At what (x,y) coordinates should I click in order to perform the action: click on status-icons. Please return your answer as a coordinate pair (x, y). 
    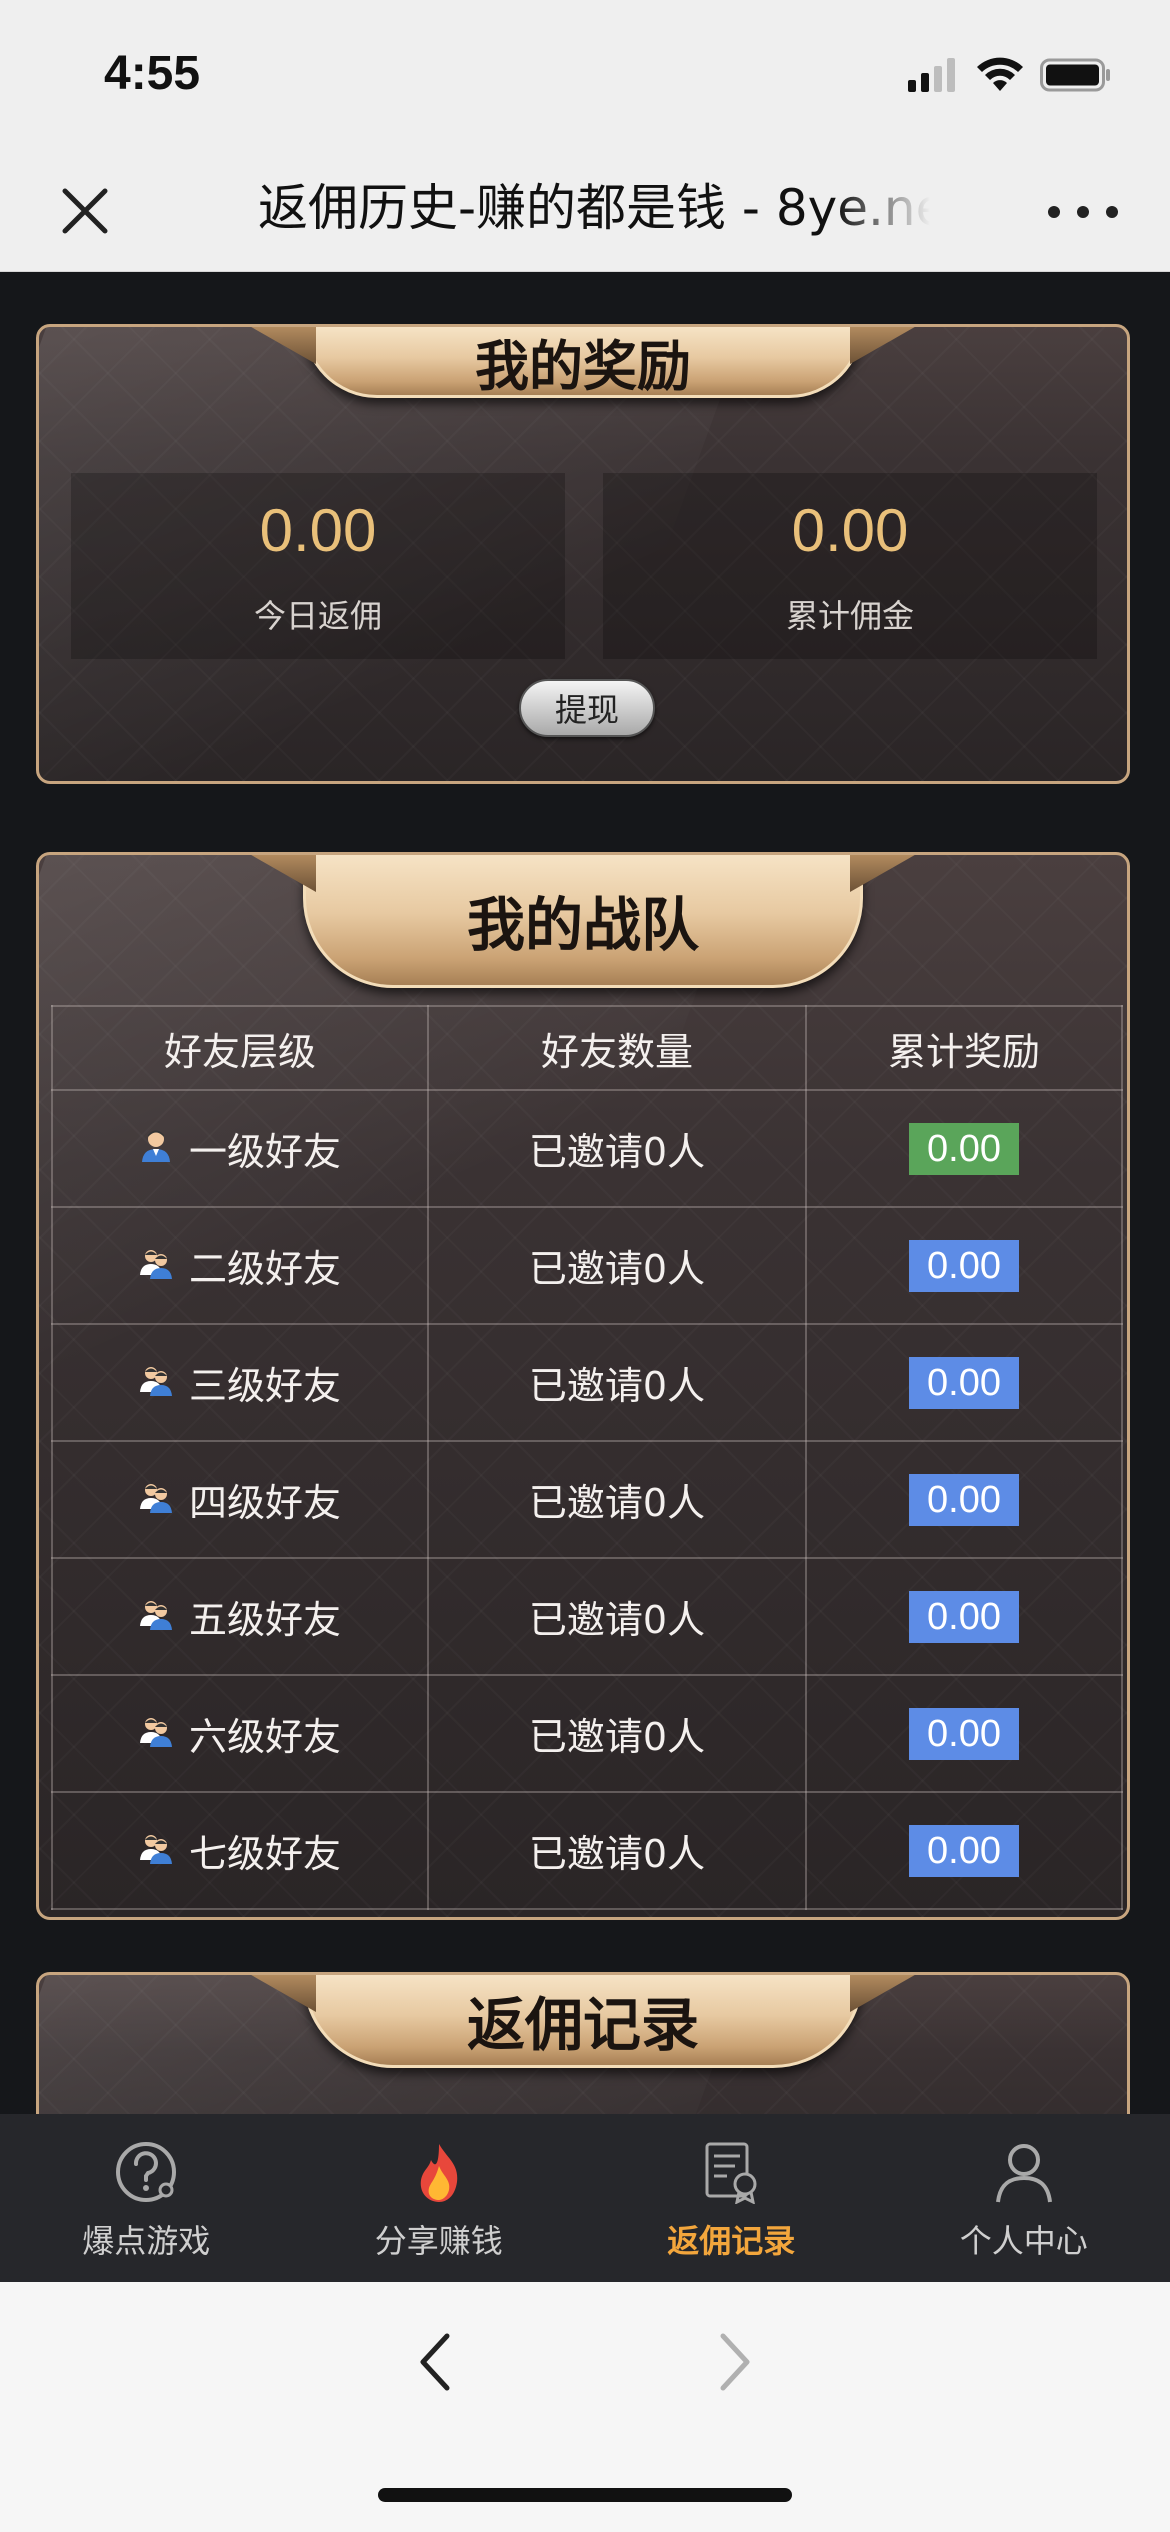
    Looking at the image, I should click on (1010, 75).